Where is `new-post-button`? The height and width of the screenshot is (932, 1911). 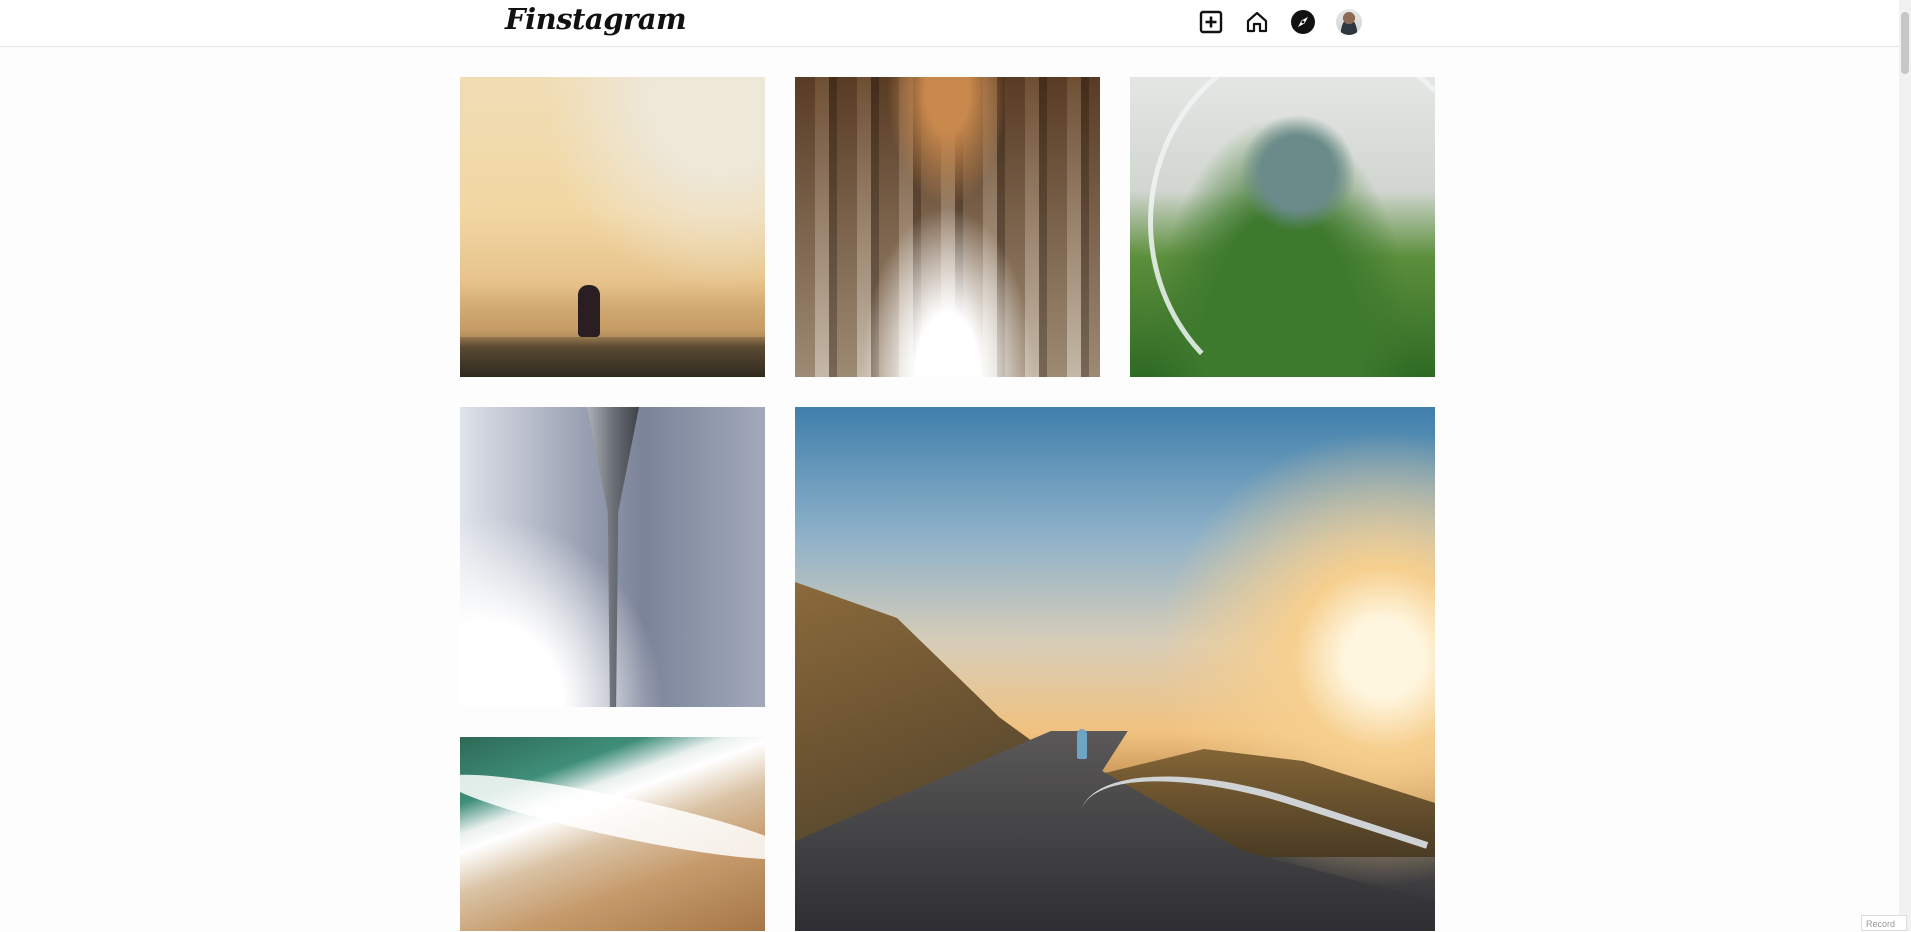
new-post-button is located at coordinates (1211, 22).